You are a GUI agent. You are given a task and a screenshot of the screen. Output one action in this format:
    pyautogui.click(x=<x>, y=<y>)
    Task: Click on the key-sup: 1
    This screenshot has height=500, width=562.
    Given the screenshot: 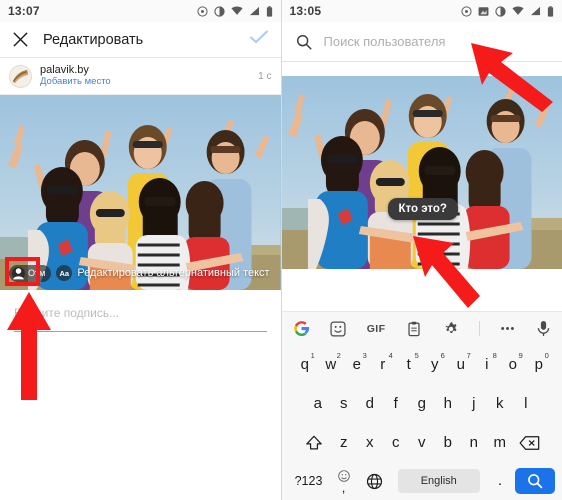 What is the action you would take?
    pyautogui.click(x=312, y=355)
    